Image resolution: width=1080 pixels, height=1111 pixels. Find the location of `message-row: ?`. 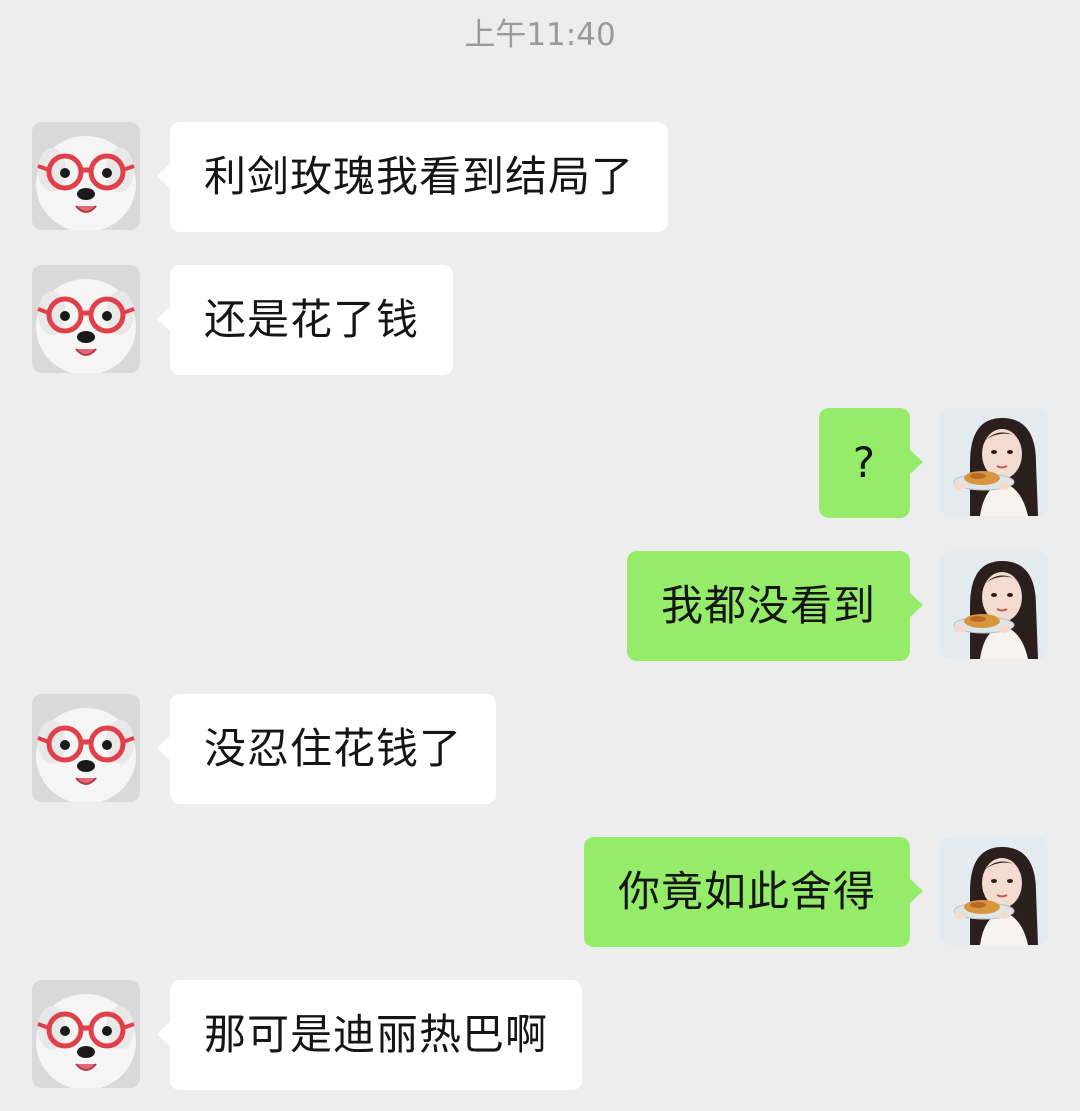

message-row: ? is located at coordinates (540, 463).